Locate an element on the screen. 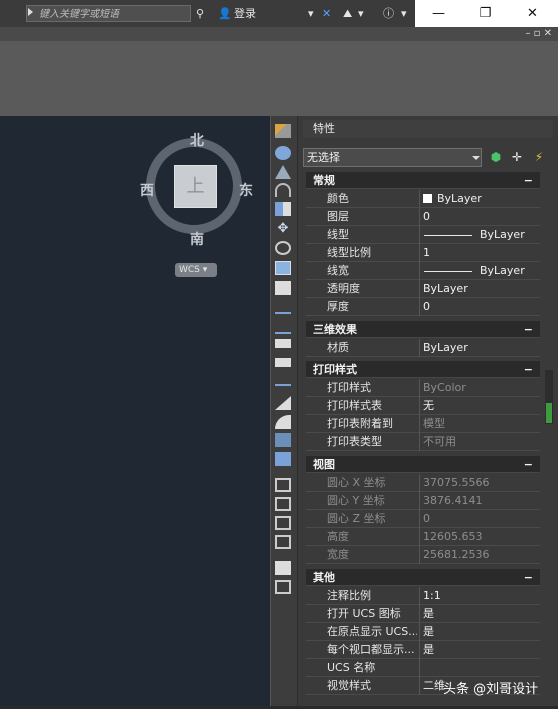  property-row: 每个视口都显示... 是 is located at coordinates (423, 650).